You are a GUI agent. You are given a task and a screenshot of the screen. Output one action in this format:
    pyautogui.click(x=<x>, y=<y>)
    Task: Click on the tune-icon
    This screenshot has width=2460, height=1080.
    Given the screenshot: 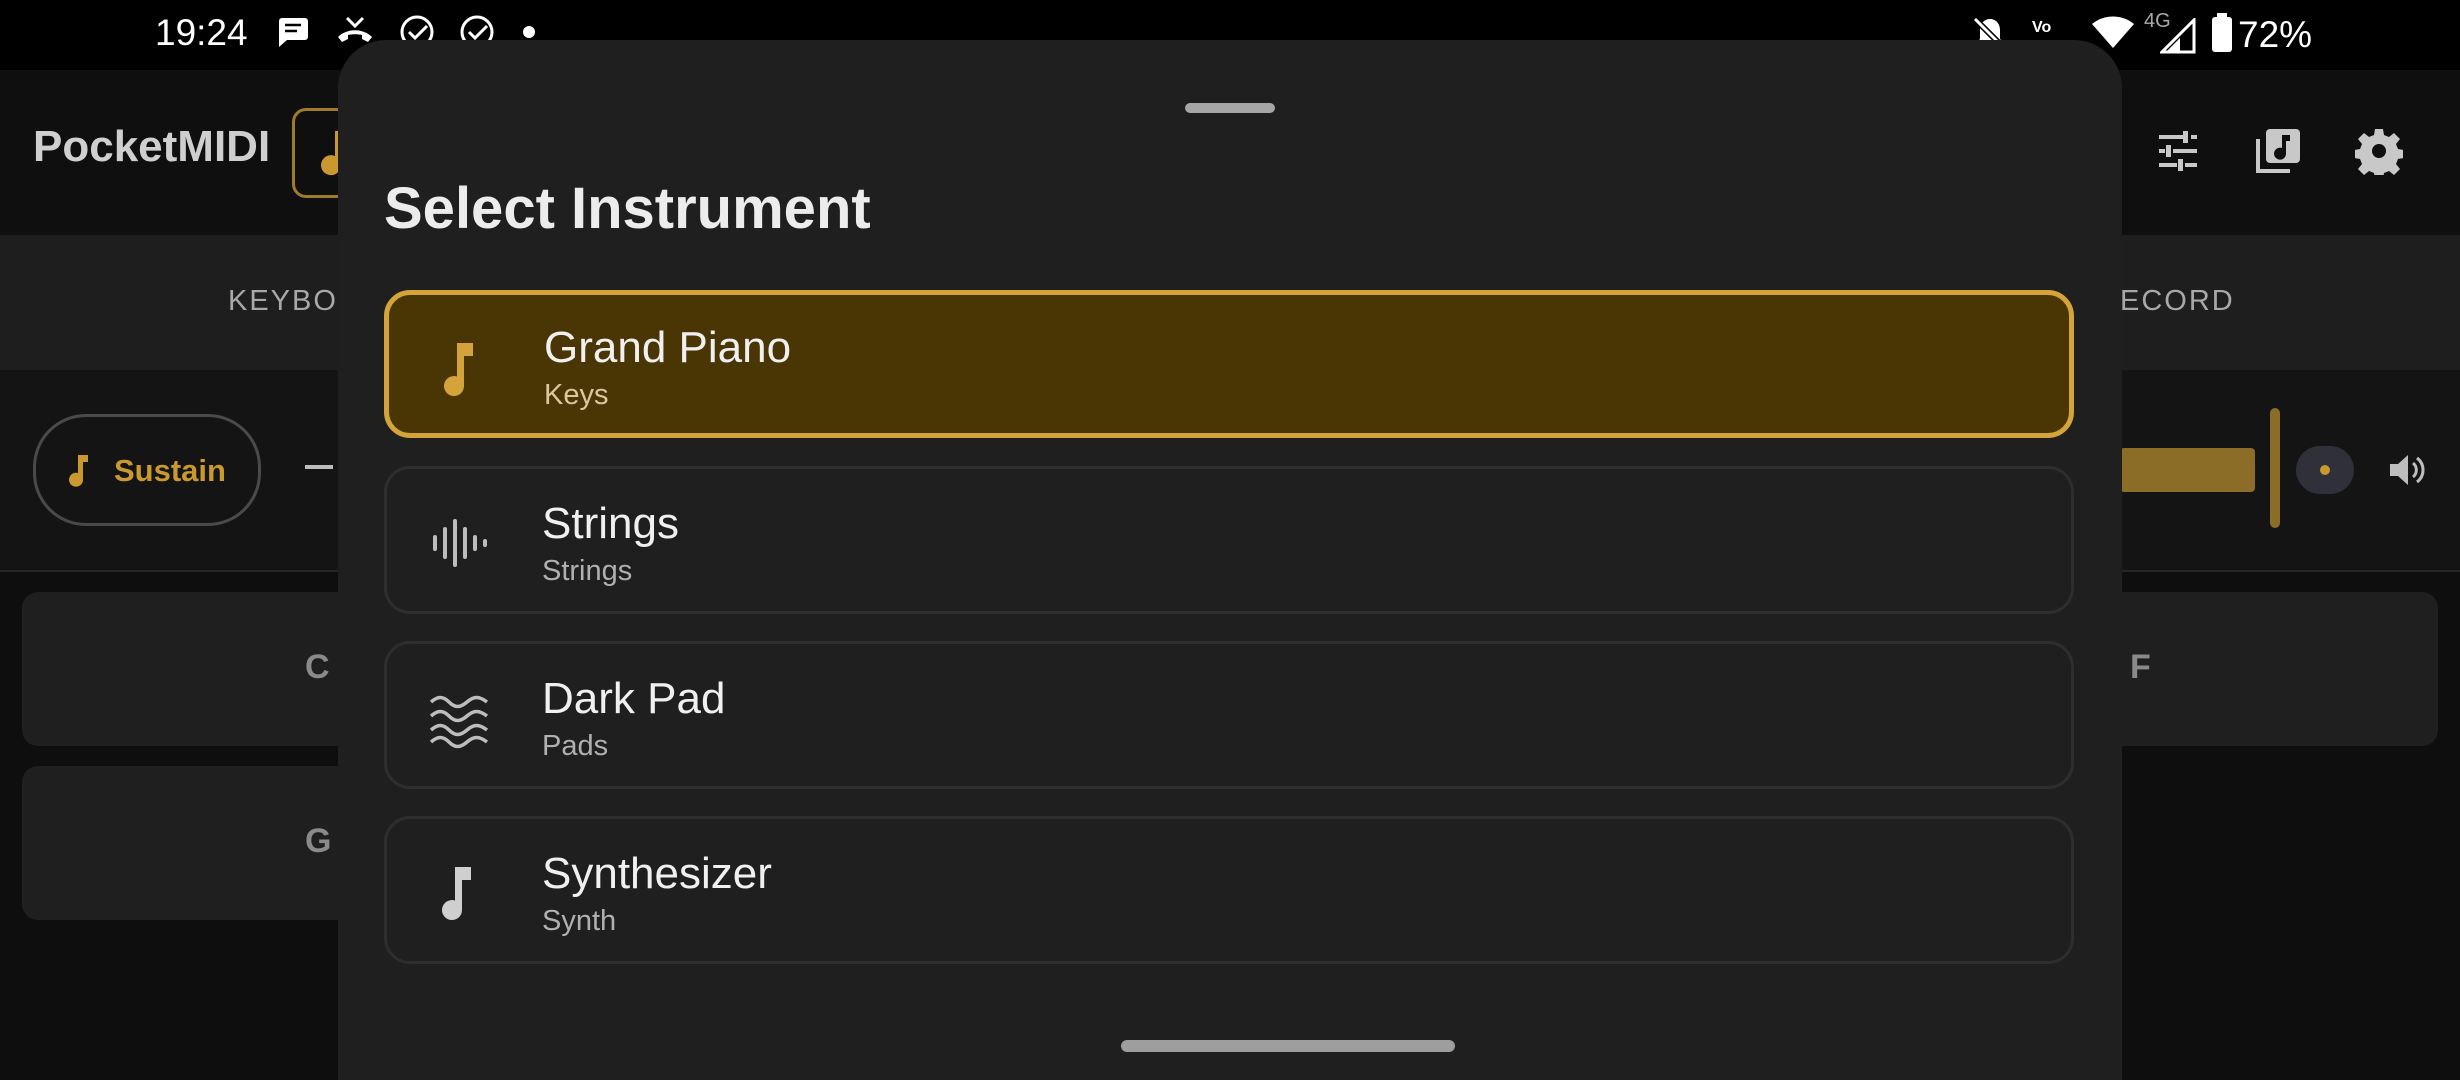 What is the action you would take?
    pyautogui.click(x=2178, y=151)
    